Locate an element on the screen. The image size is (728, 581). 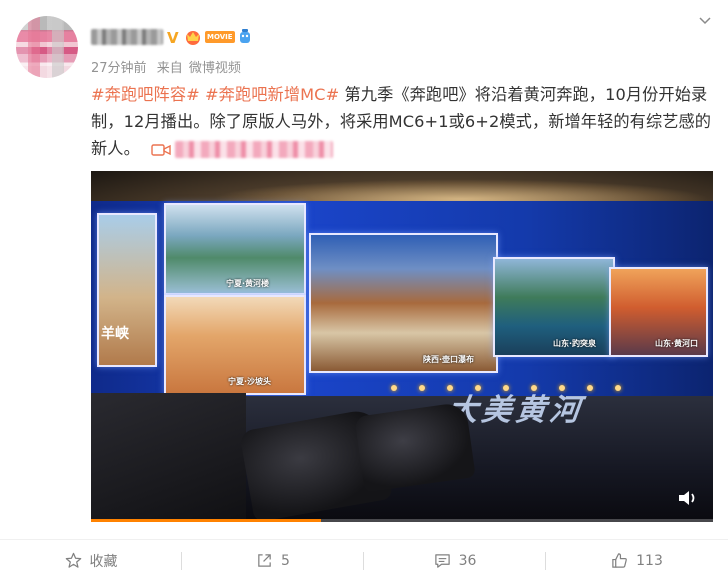
hashtag-link: #奔跑吧新增MC# is located at coordinates (272, 94).